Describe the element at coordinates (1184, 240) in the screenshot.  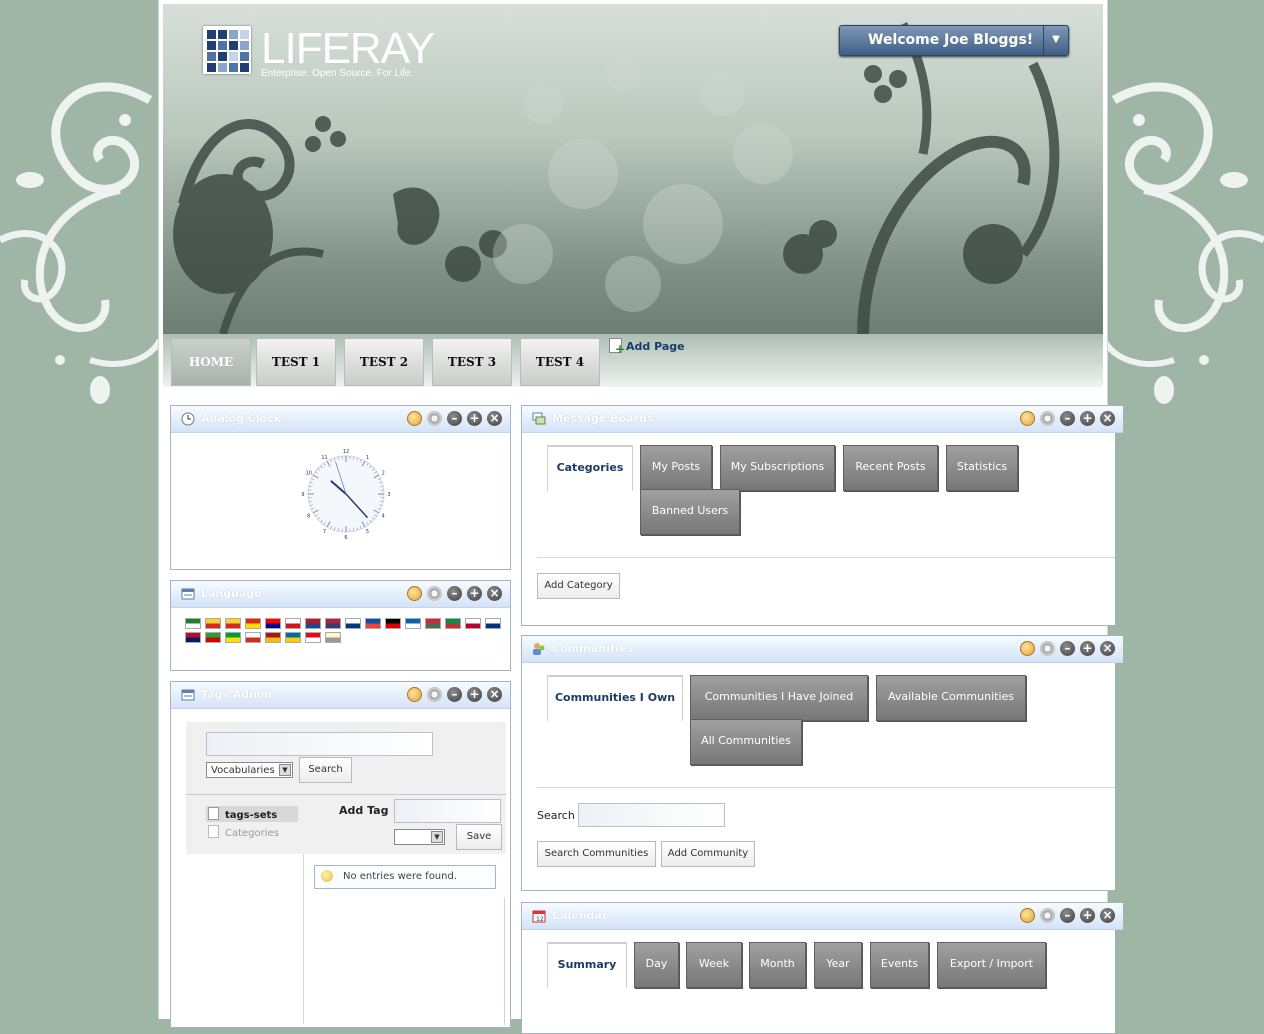
I see `right-floral-decoration` at that location.